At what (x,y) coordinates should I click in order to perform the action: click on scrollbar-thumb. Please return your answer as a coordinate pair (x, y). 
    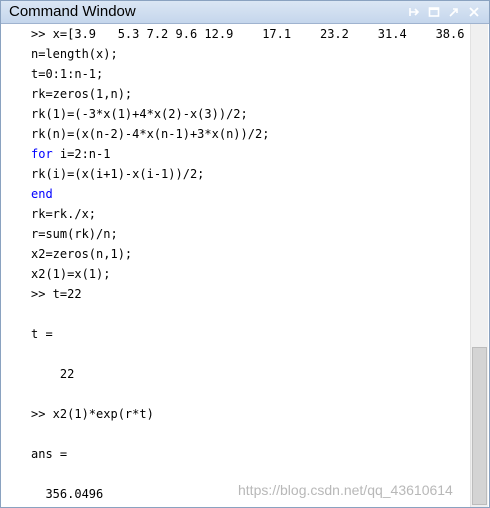
    Looking at the image, I should click on (479, 426).